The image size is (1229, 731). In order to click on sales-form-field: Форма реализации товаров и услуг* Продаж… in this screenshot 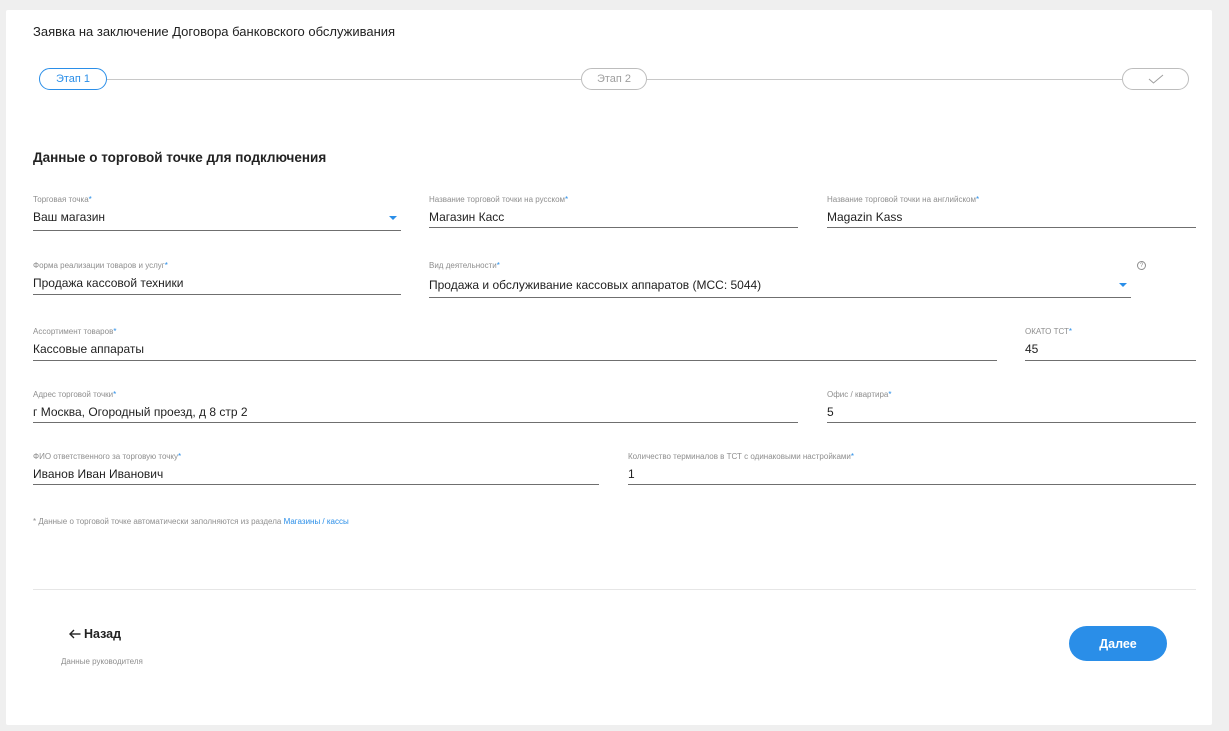, I will do `click(217, 279)`.